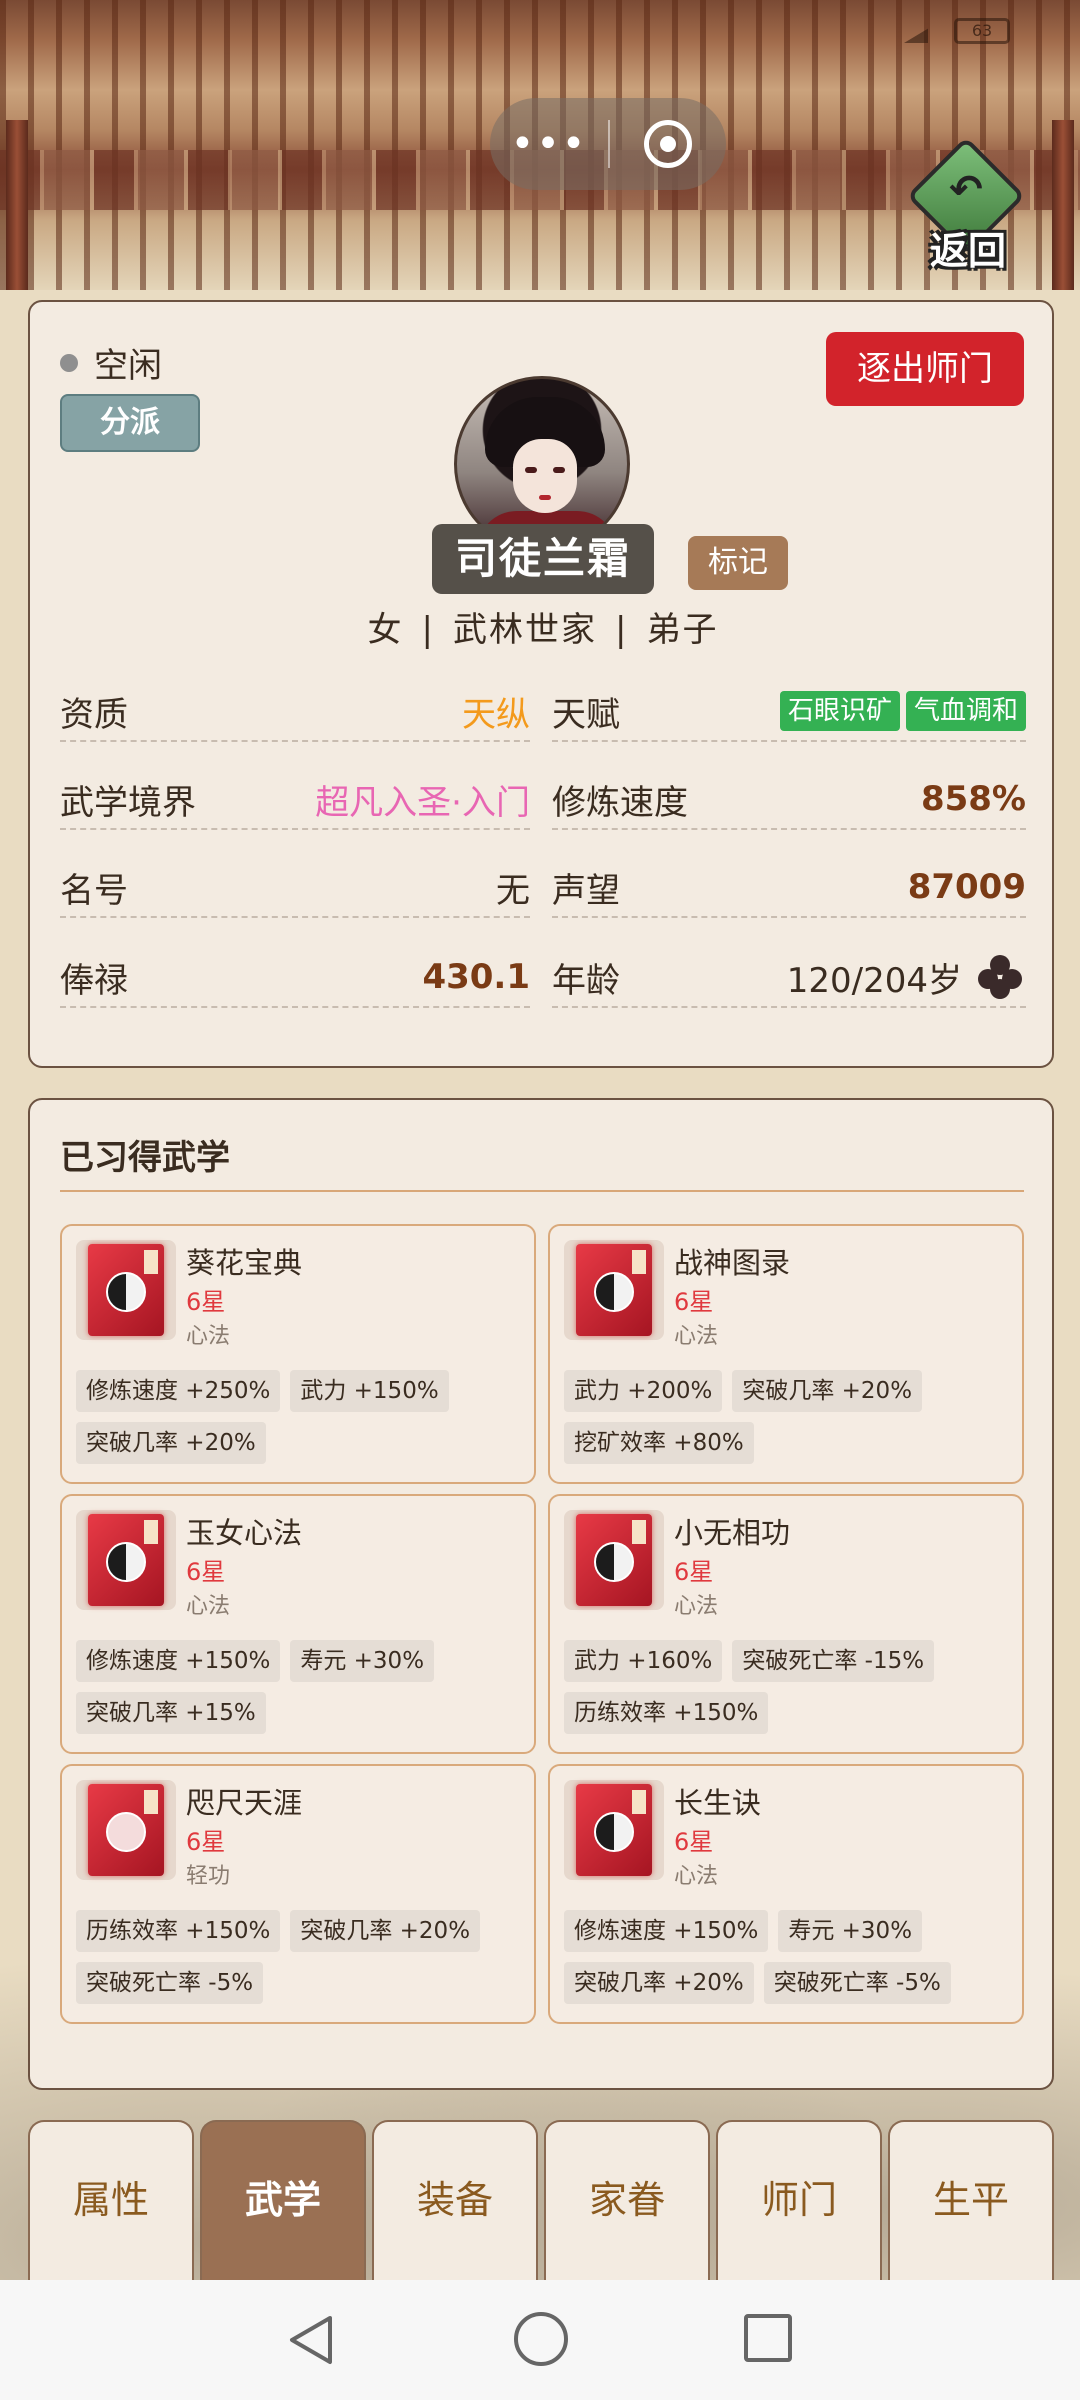  Describe the element at coordinates (924, 31) in the screenshot. I see `signal-icon` at that location.